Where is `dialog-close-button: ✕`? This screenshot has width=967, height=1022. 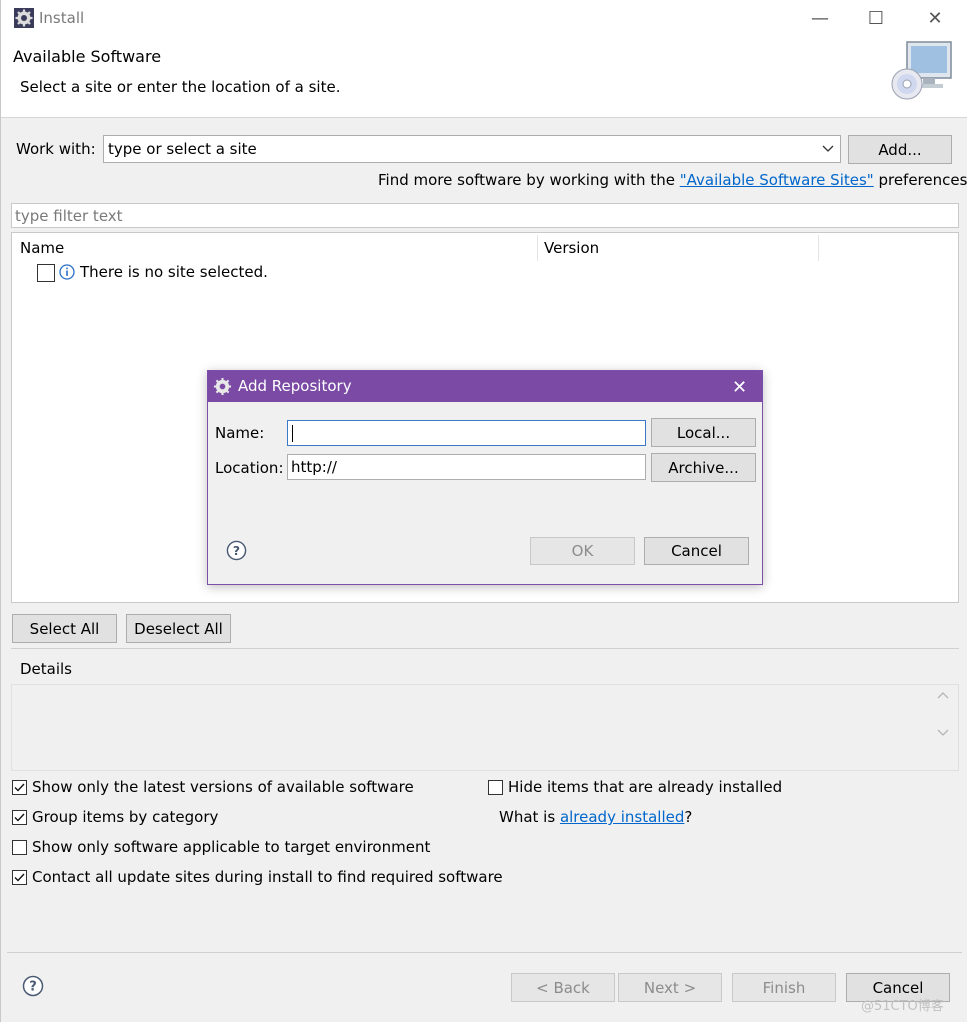
dialog-close-button: ✕ is located at coordinates (739, 387).